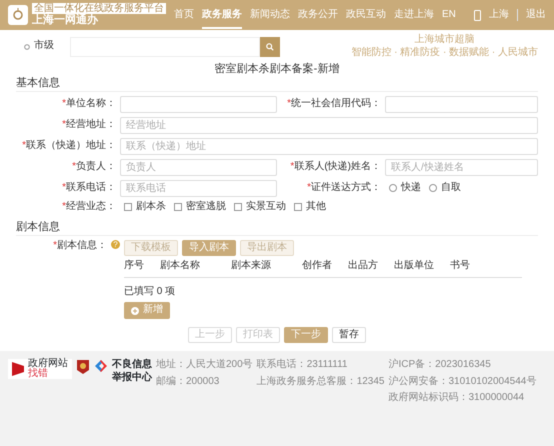  I want to click on step-button: 上一步, so click(210, 335).